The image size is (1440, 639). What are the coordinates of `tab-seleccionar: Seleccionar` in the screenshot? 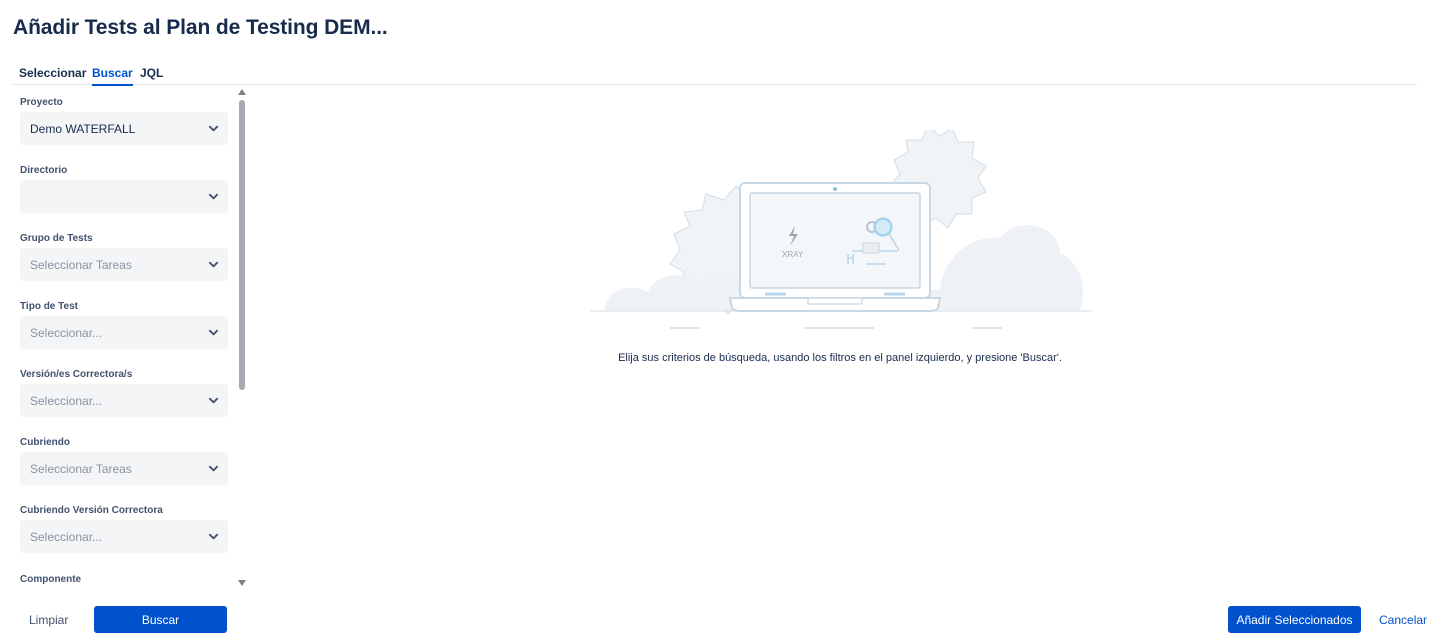 It's located at (52, 75).